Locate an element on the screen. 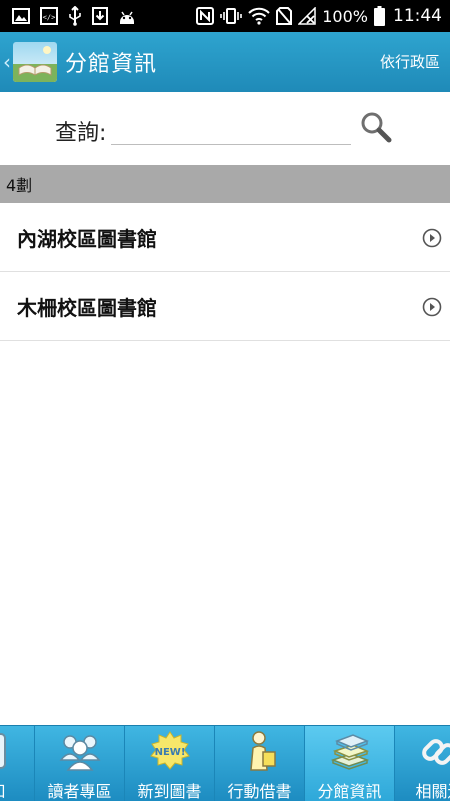 Image resolution: width=450 pixels, height=801 pixels. search-row: 查詢: is located at coordinates (225, 128).